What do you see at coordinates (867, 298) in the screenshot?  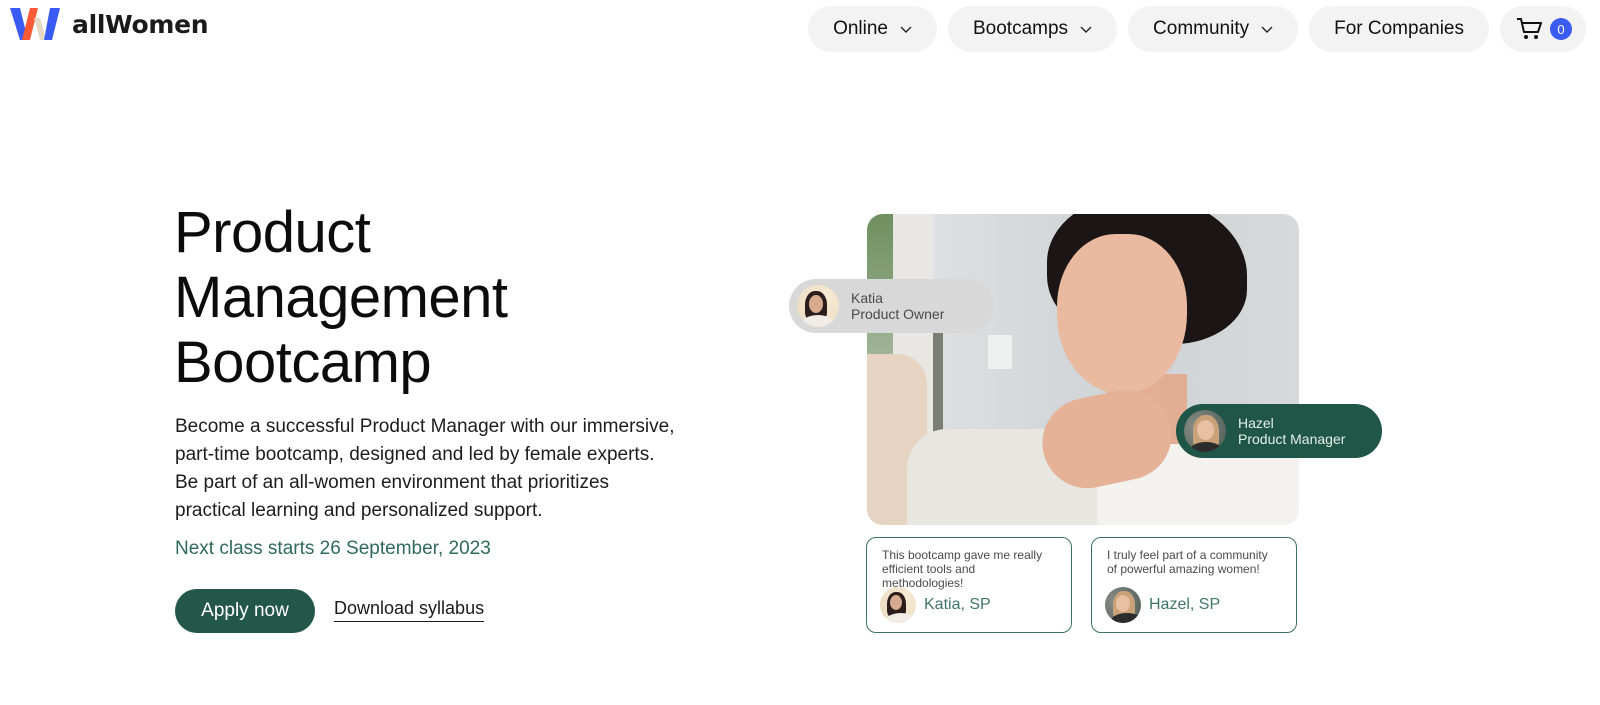 I see `profile-name: Katia` at bounding box center [867, 298].